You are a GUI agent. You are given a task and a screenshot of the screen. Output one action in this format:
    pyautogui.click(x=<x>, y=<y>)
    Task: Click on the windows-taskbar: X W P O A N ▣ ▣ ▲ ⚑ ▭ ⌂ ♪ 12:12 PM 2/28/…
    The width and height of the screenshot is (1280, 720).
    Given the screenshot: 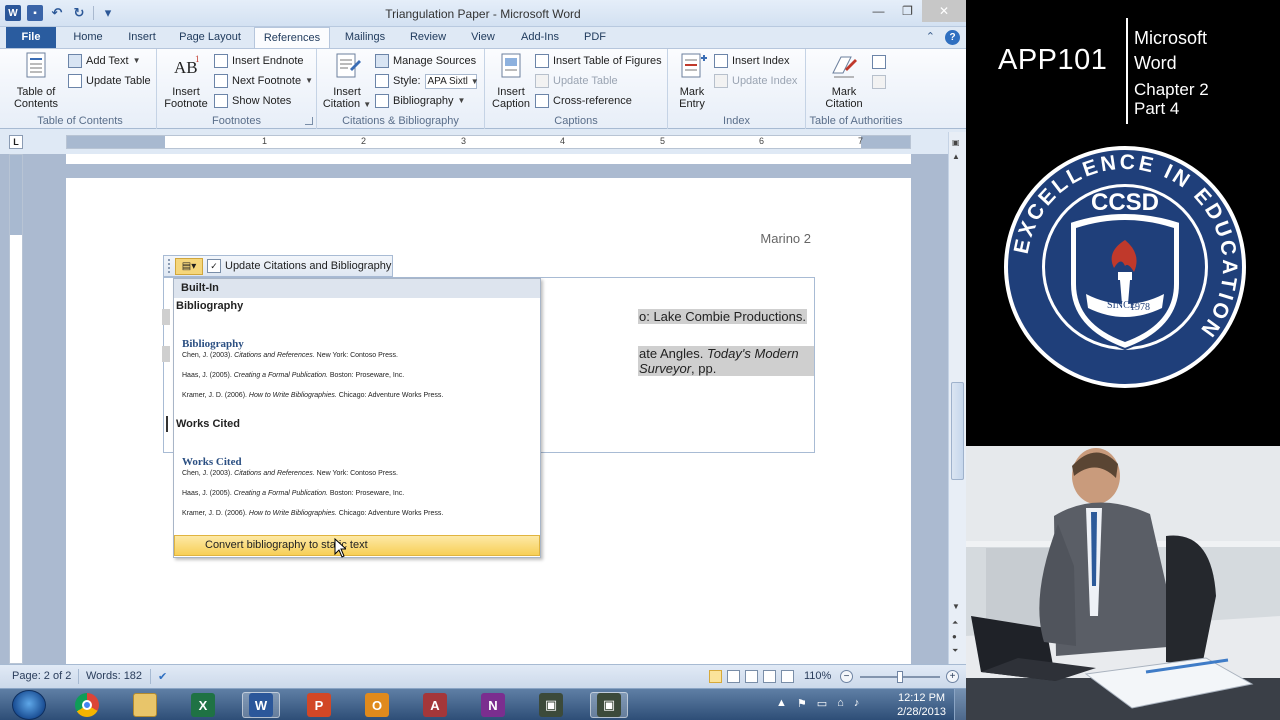 What is the action you would take?
    pyautogui.click(x=483, y=704)
    